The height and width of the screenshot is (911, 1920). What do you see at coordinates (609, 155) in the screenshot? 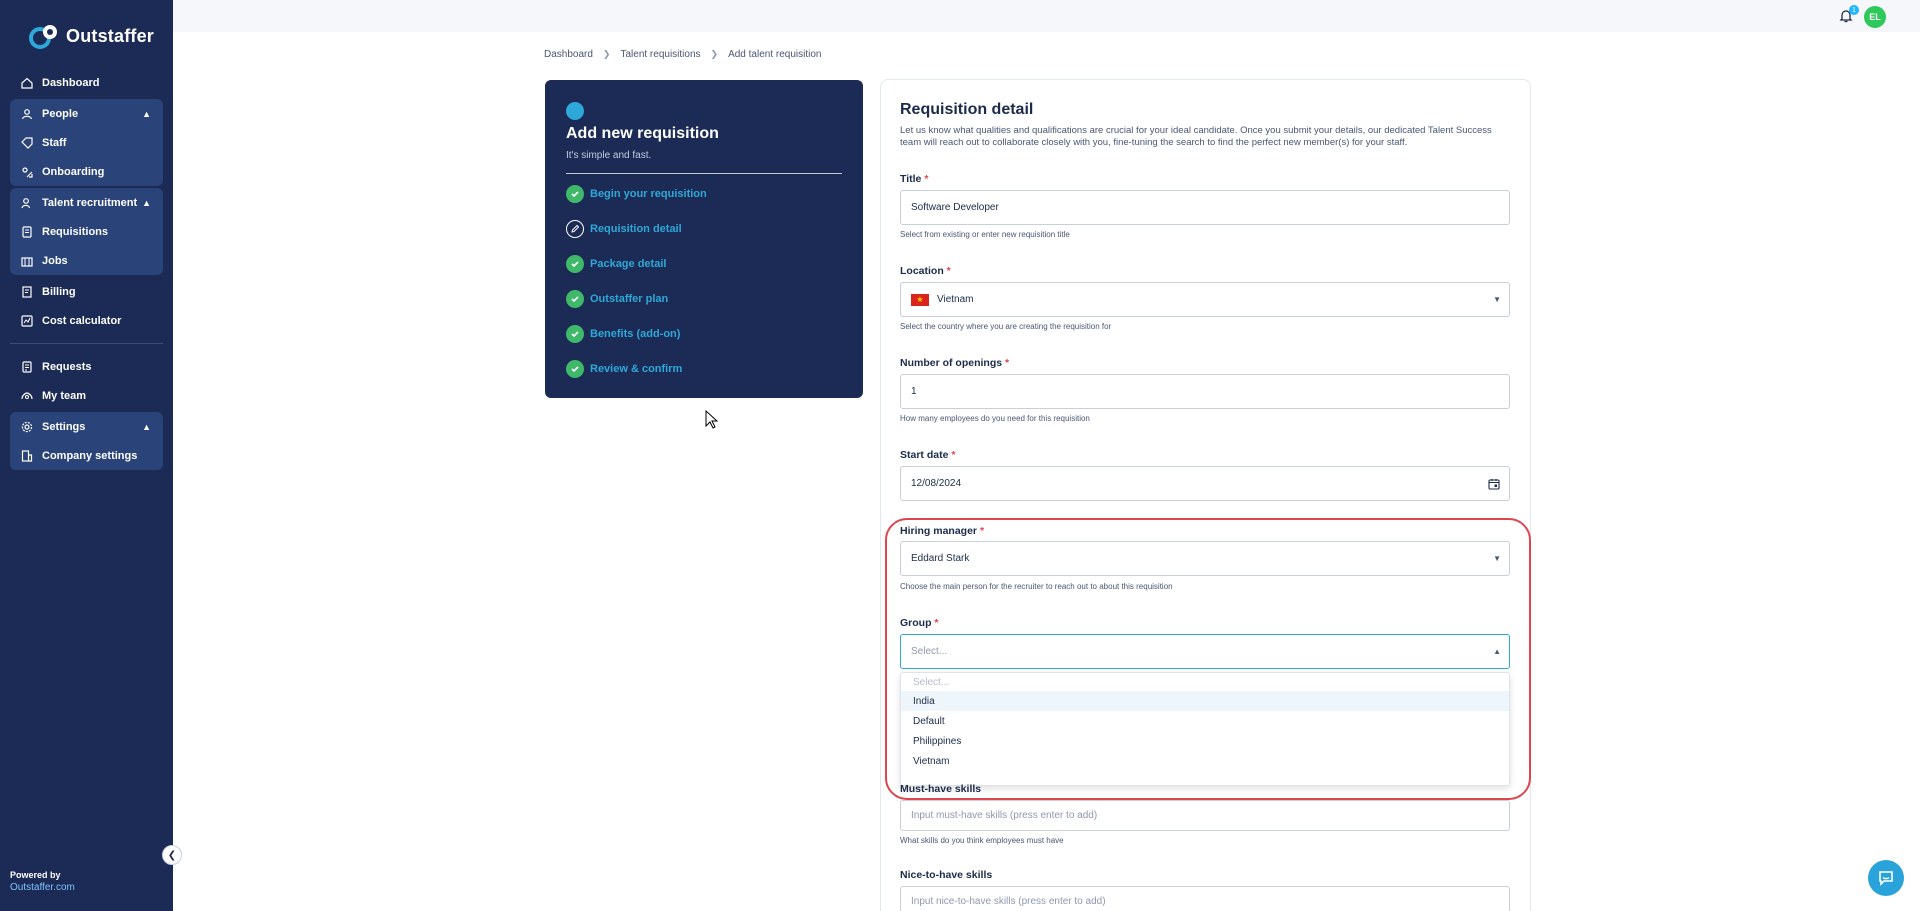
I see `steps-card-subtitle: It's simple and fast.` at bounding box center [609, 155].